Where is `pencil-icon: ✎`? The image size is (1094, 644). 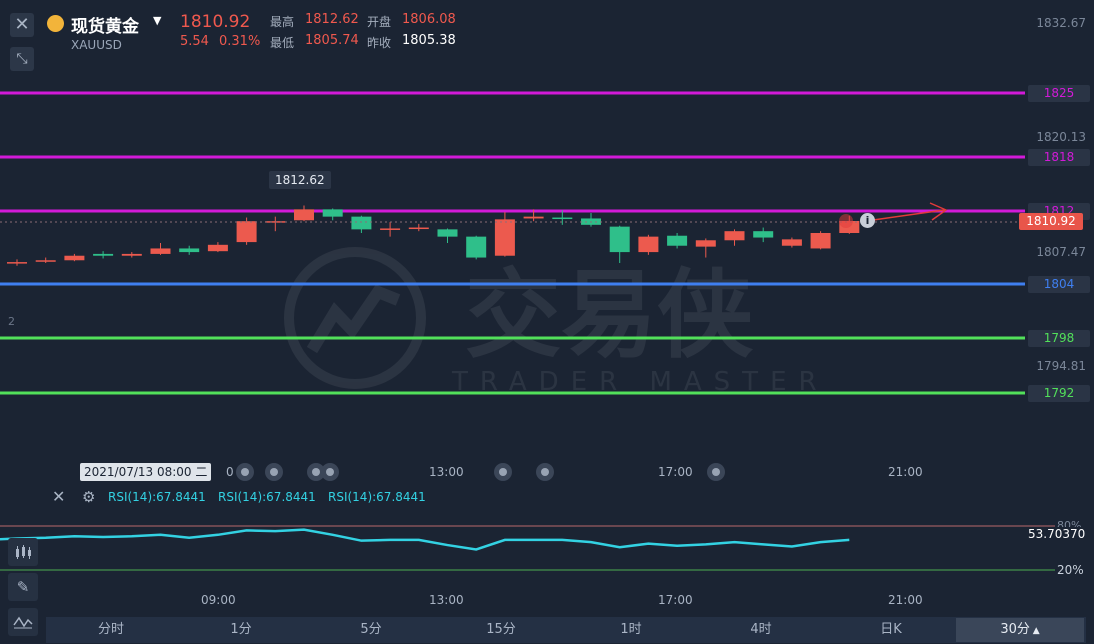
pencil-icon: ✎ is located at coordinates (23, 587).